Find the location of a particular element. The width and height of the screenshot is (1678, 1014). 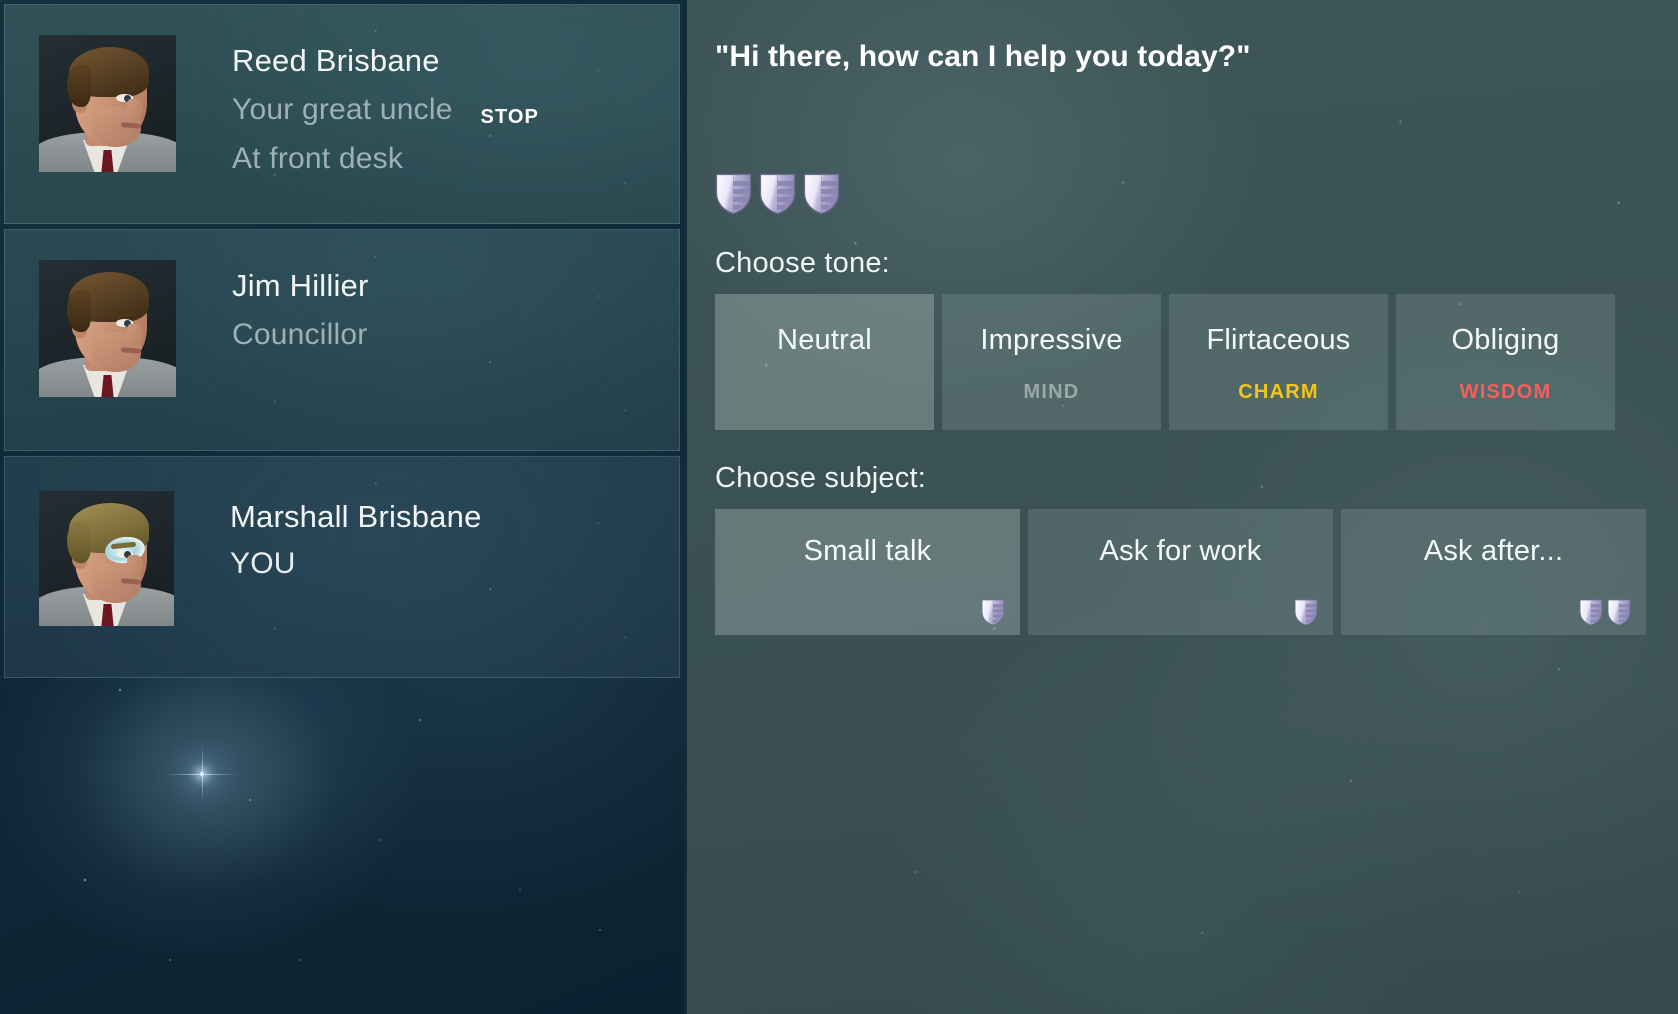

tone-button-neutral: Neutral is located at coordinates (824, 362).